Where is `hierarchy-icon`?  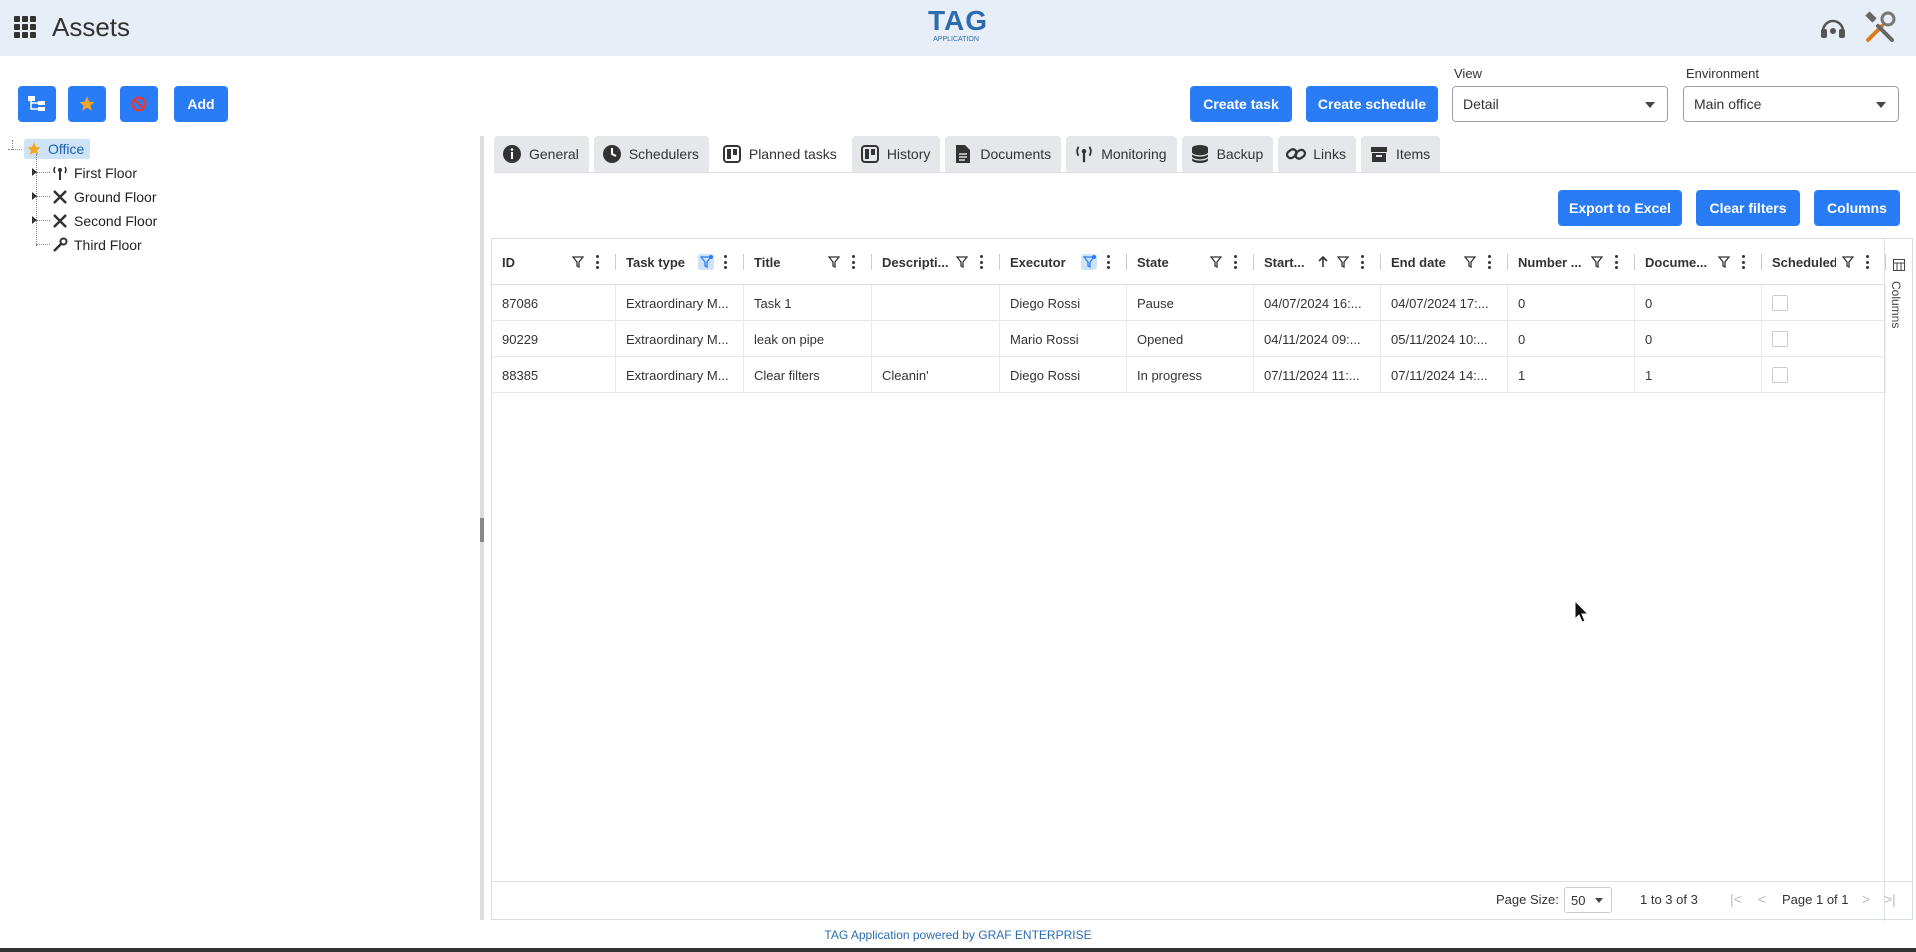 hierarchy-icon is located at coordinates (36, 103).